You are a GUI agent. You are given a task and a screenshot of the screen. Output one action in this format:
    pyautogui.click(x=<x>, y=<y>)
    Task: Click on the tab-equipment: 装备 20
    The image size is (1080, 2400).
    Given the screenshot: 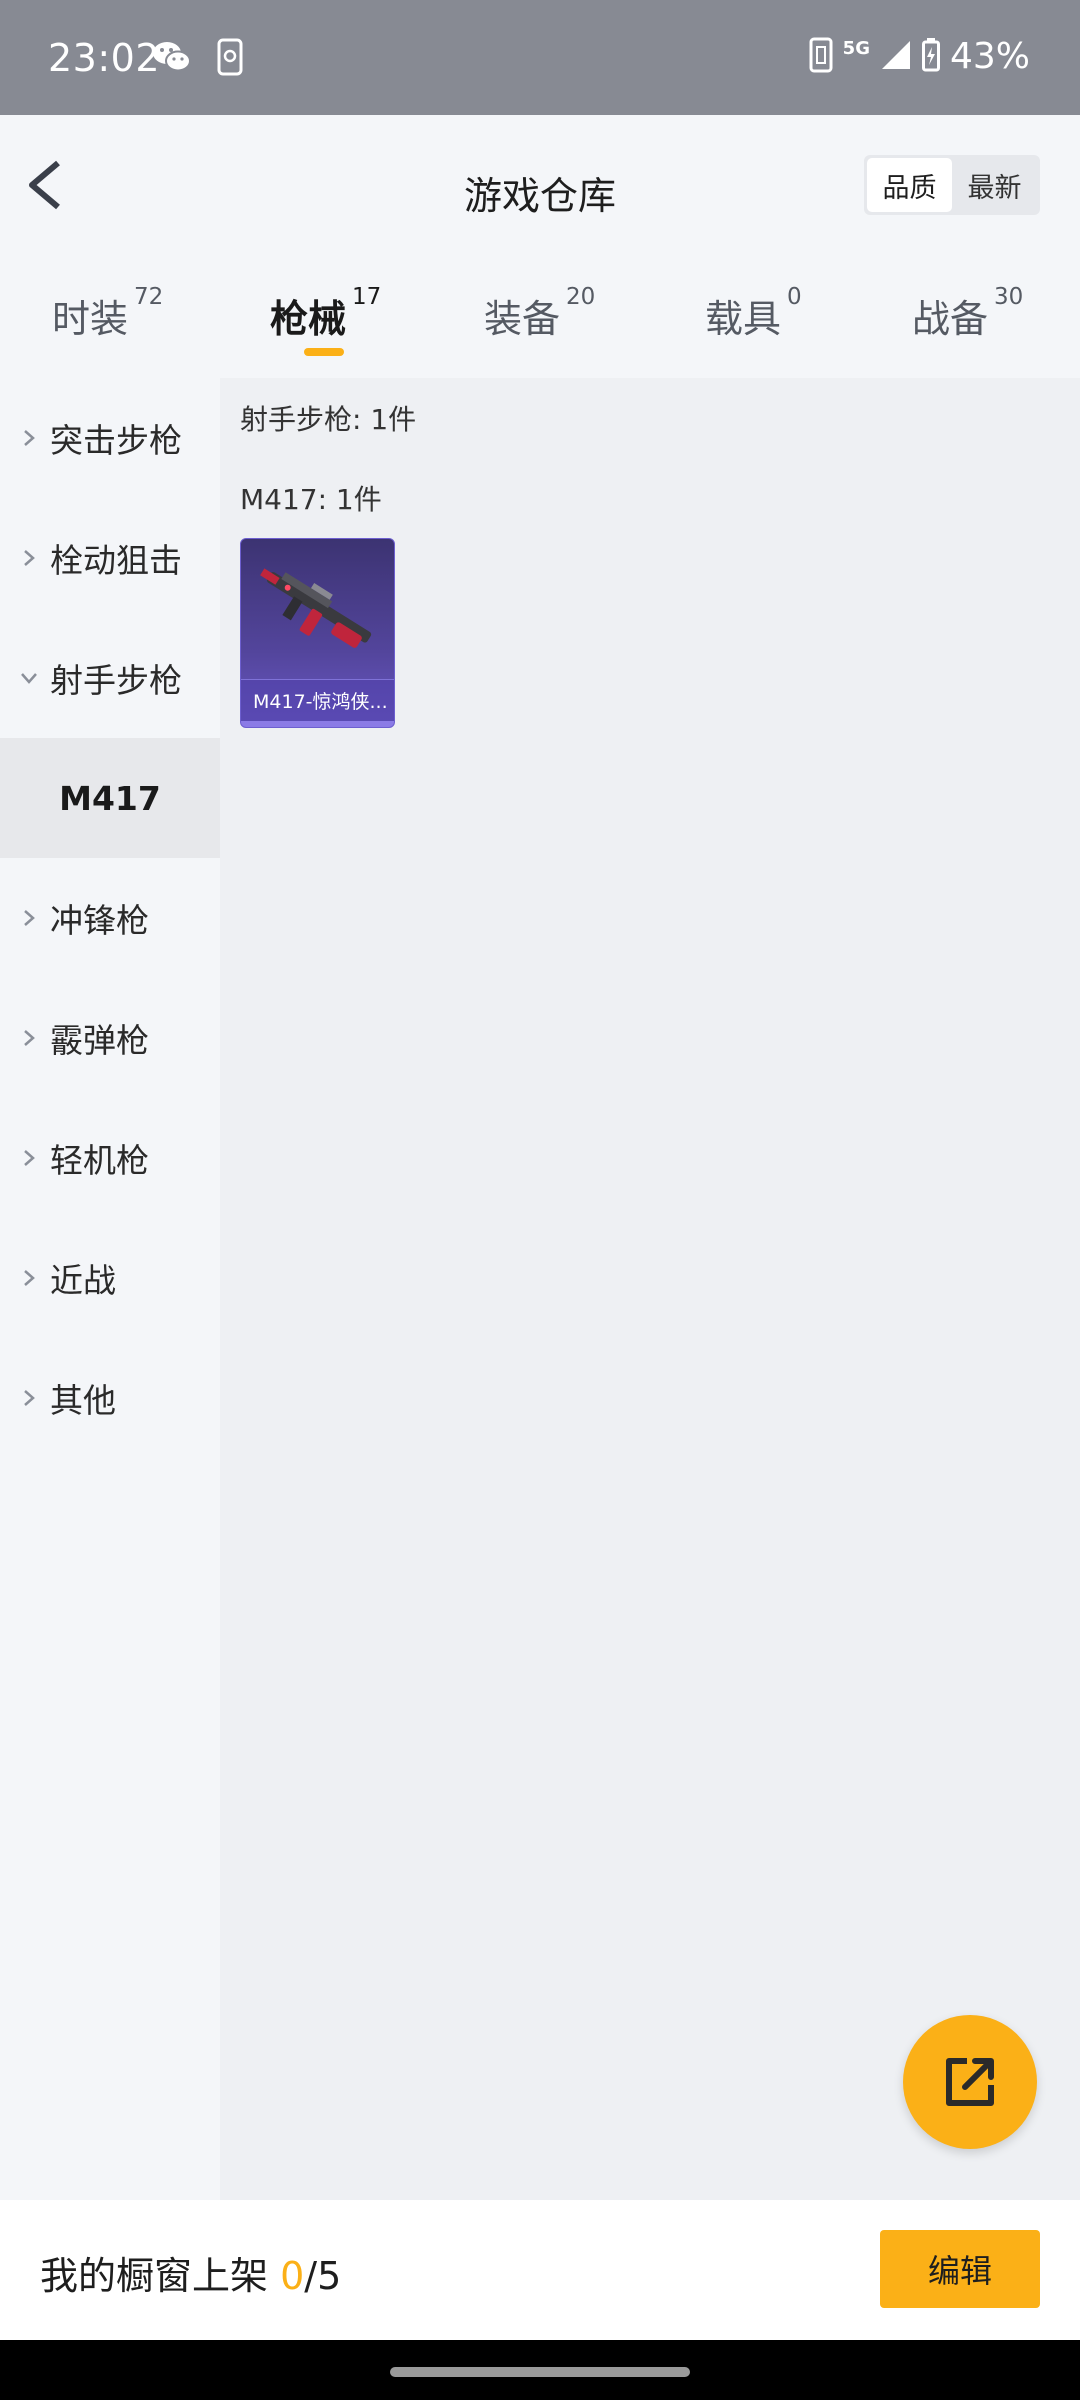 What is the action you would take?
    pyautogui.click(x=539, y=313)
    